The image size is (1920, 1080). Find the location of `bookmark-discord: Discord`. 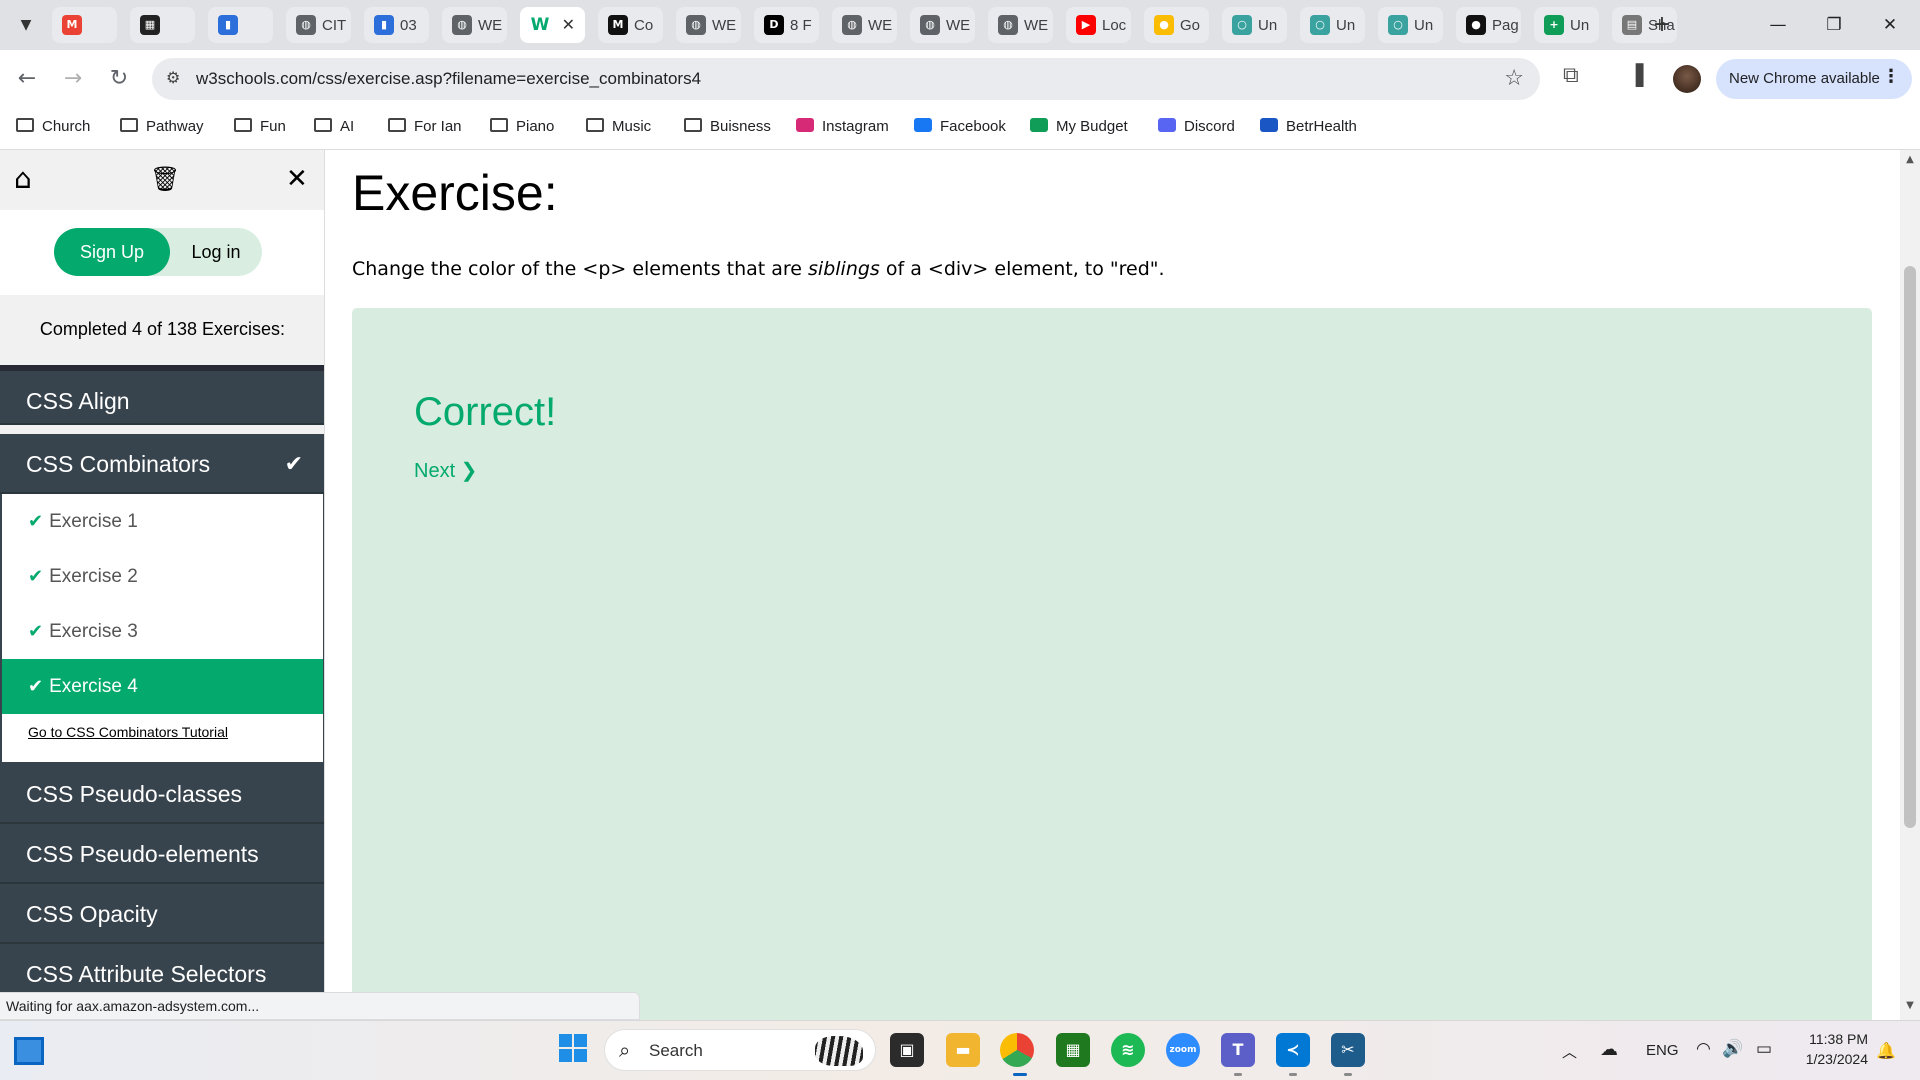

bookmark-discord: Discord is located at coordinates (1196, 129).